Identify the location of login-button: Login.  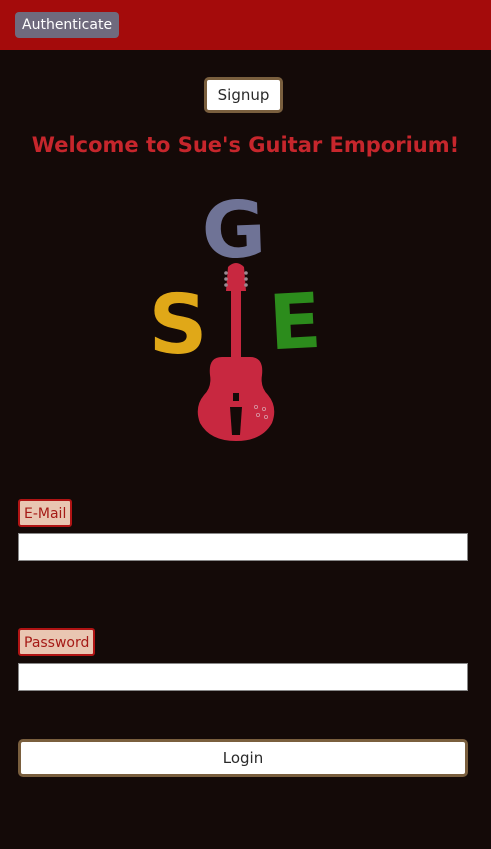
(243, 758).